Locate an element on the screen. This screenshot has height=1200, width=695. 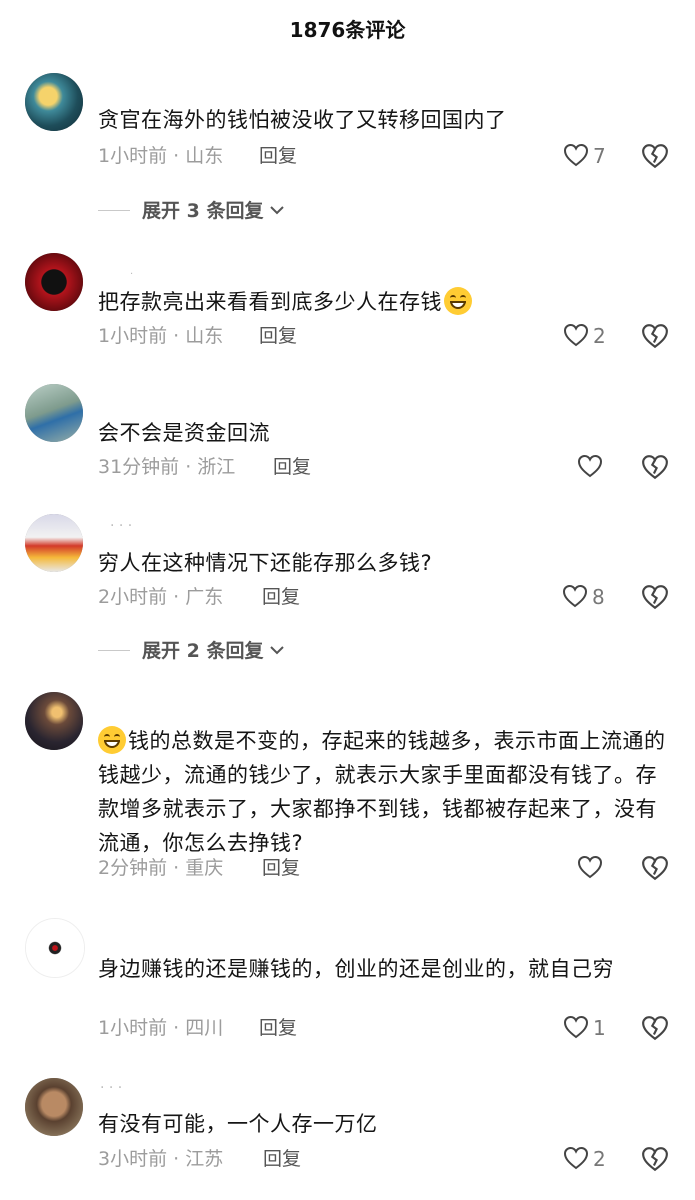
like-button: 1 is located at coordinates (588, 1028).